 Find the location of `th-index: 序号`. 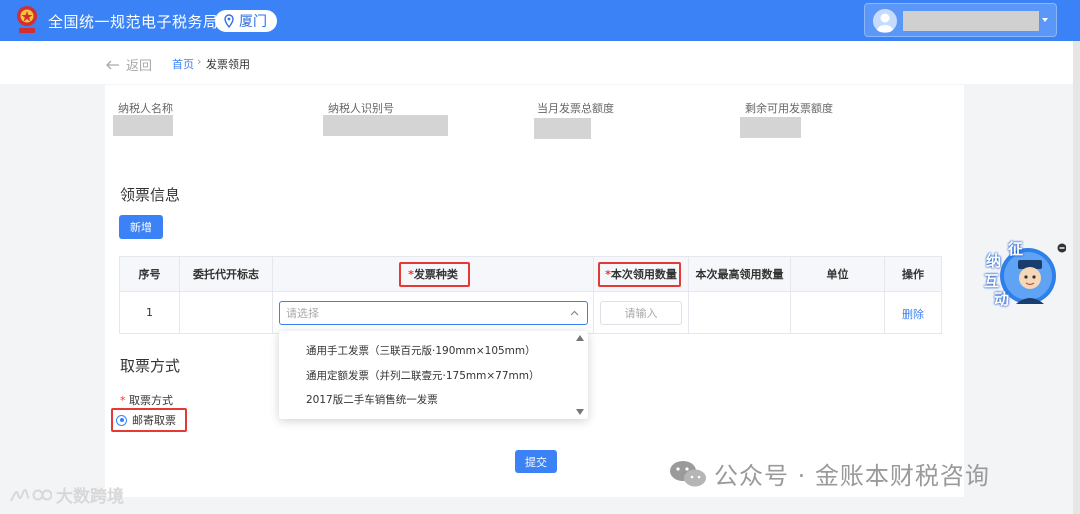

th-index: 序号 is located at coordinates (150, 274).